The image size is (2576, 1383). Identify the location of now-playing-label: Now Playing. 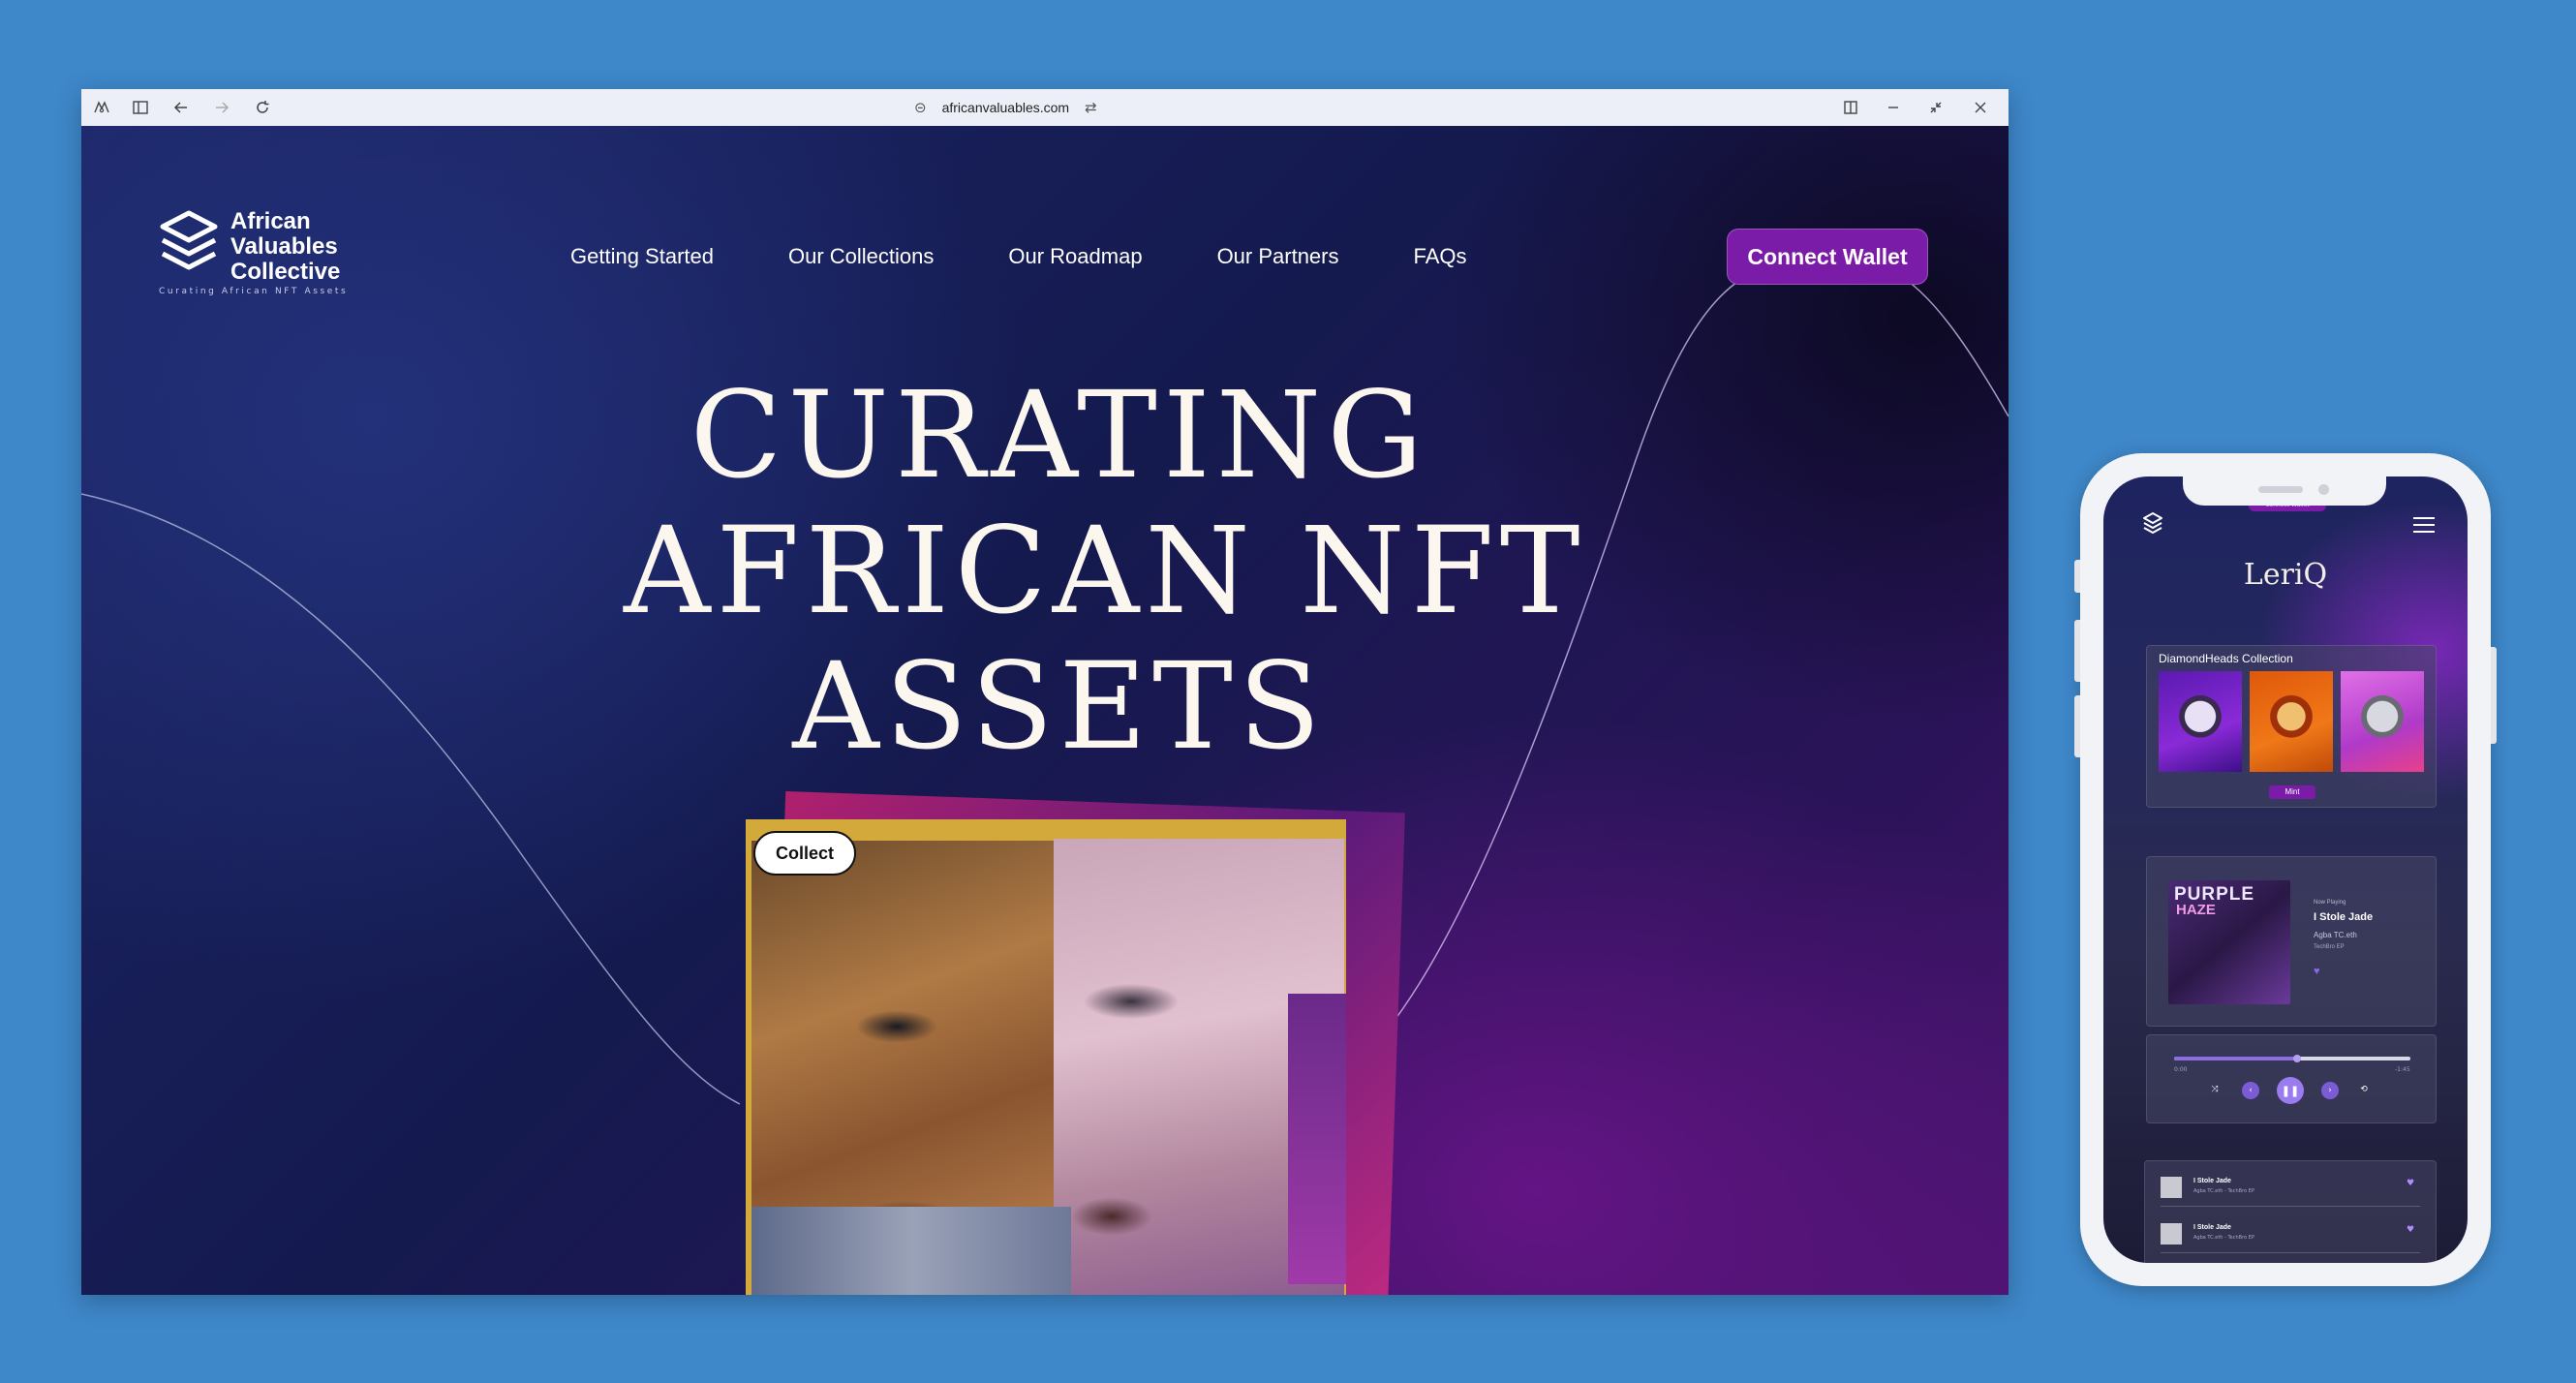
(2330, 903).